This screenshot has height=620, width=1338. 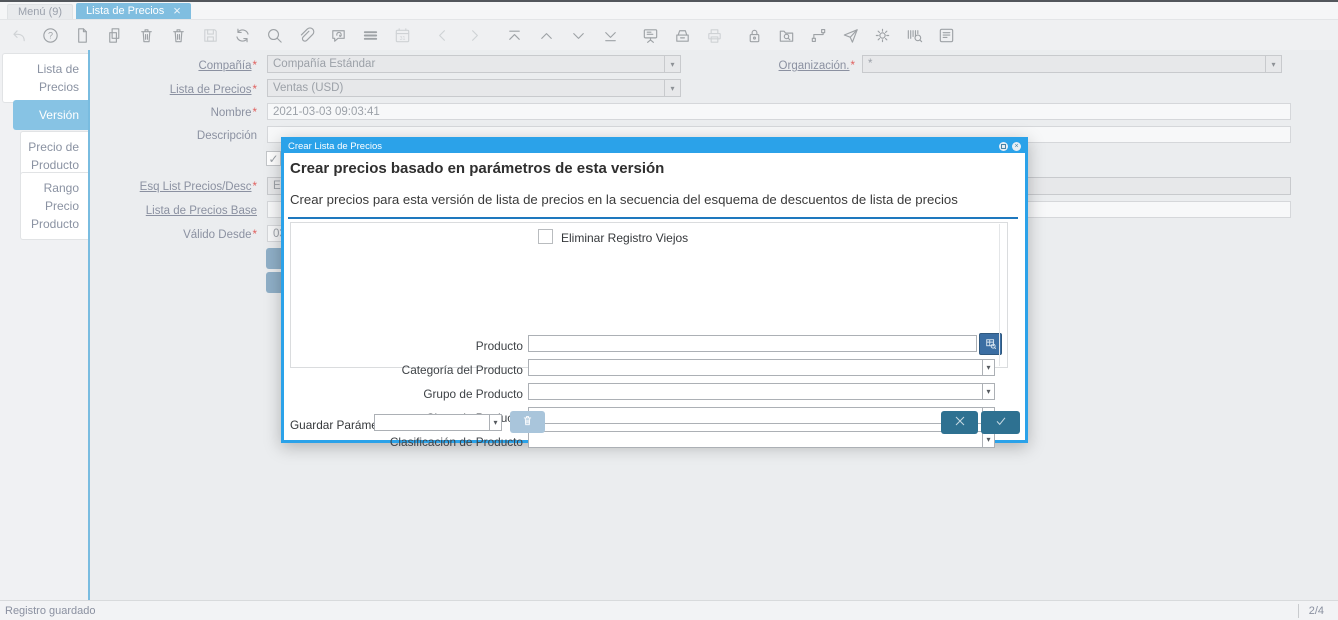 What do you see at coordinates (125, 11) in the screenshot?
I see `tab-lista-label: Lista de Precios` at bounding box center [125, 11].